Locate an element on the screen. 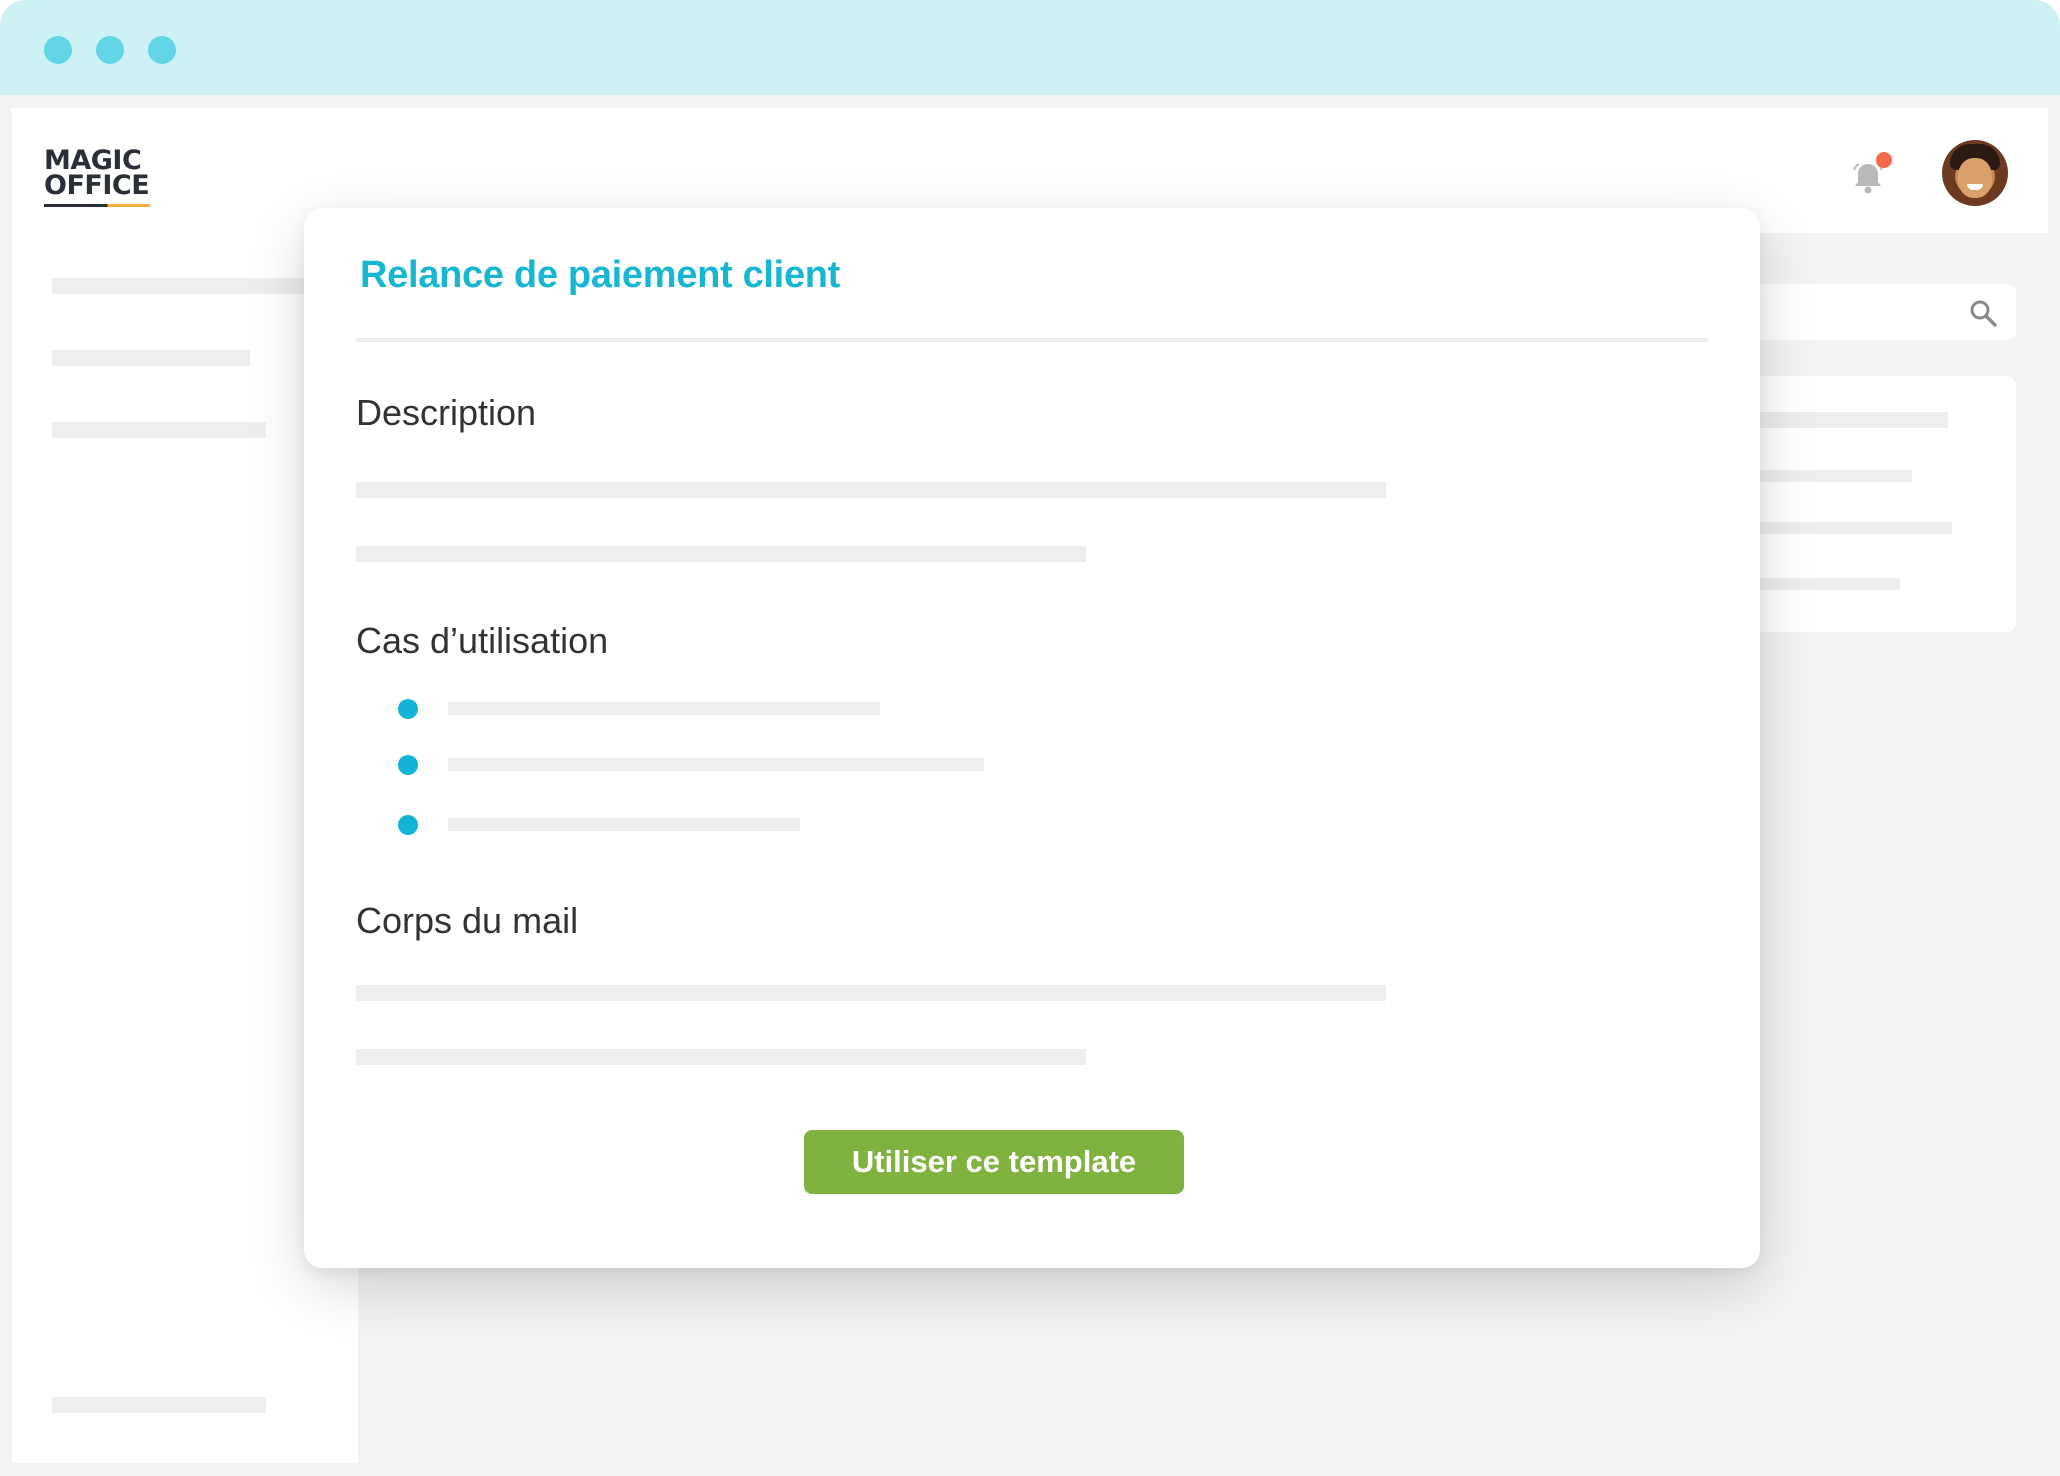  section-heading-mail-body: Corps du mail is located at coordinates (467, 920).